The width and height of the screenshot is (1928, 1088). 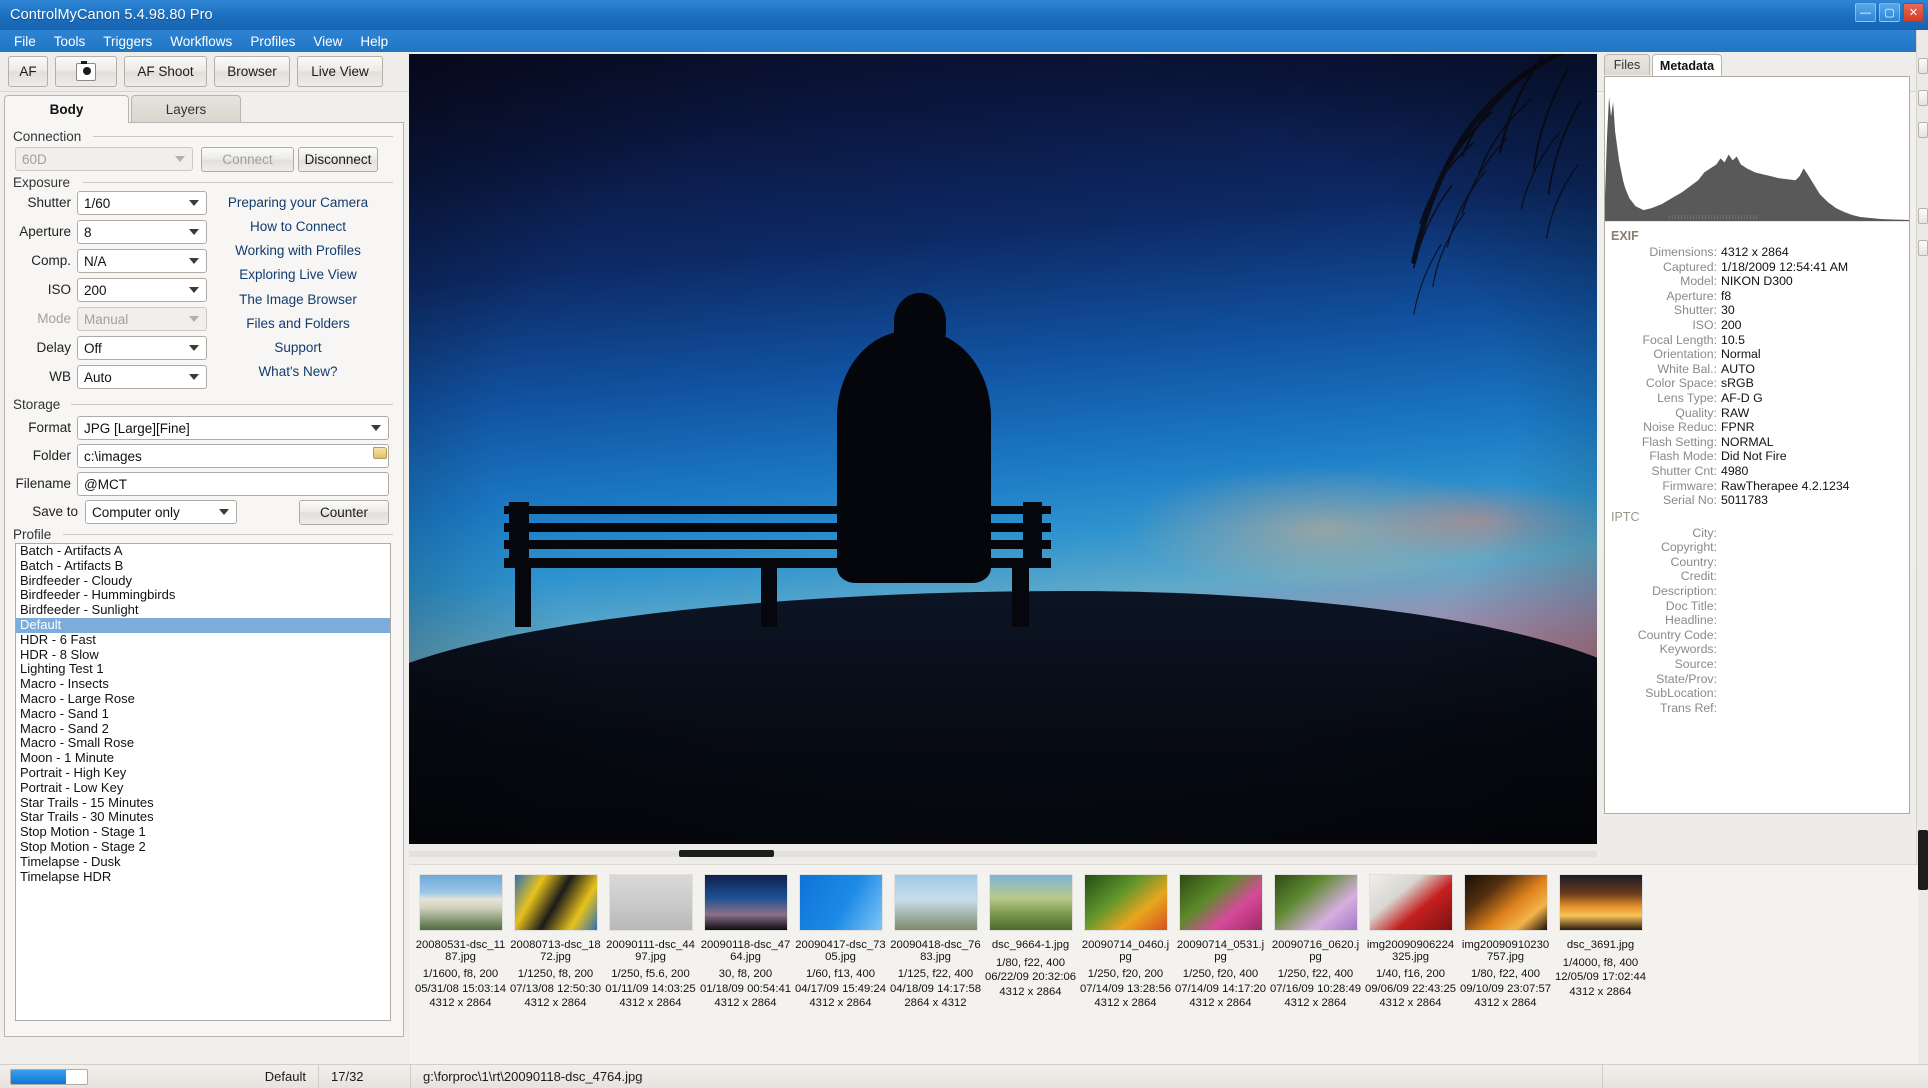 I want to click on iso-select: 200, so click(x=142, y=290).